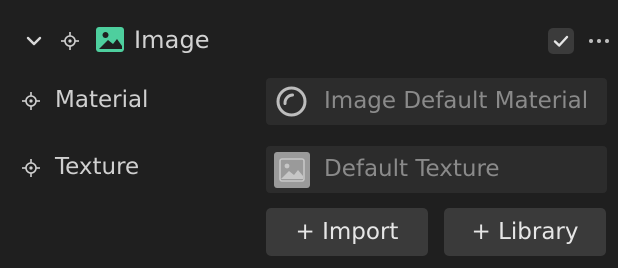  Describe the element at coordinates (97, 167) in the screenshot. I see `texture-label: Texture` at that location.